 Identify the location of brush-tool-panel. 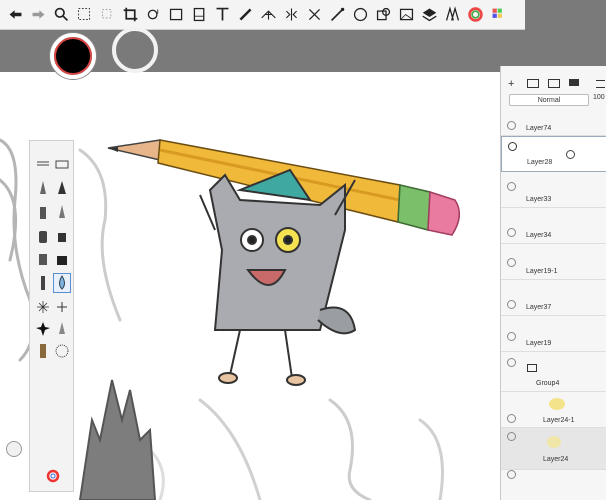
(51, 316).